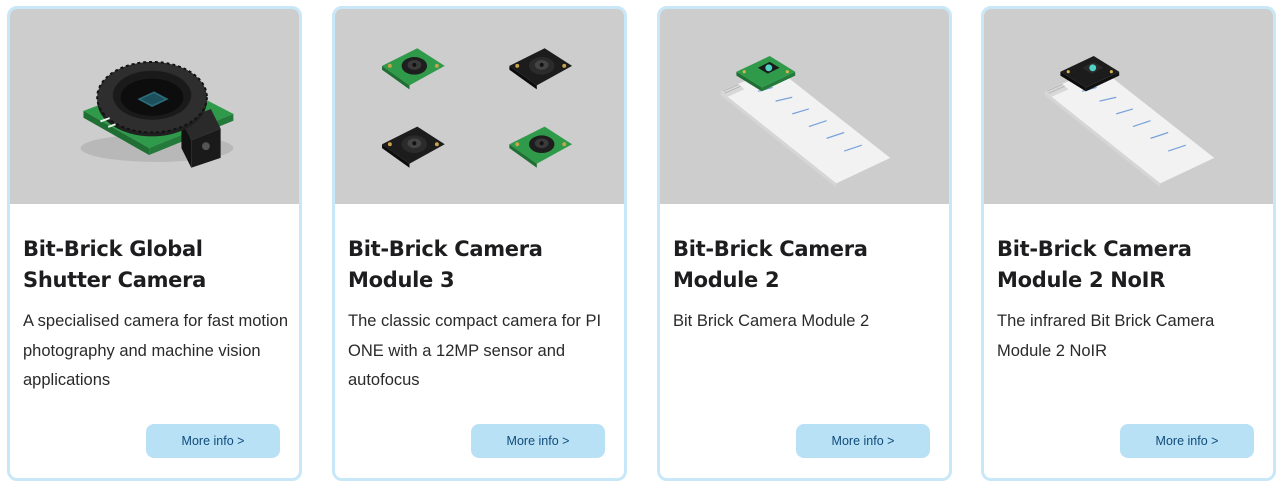  What do you see at coordinates (807, 265) in the screenshot?
I see `product-title: Bit-Brick Camera Module 2` at bounding box center [807, 265].